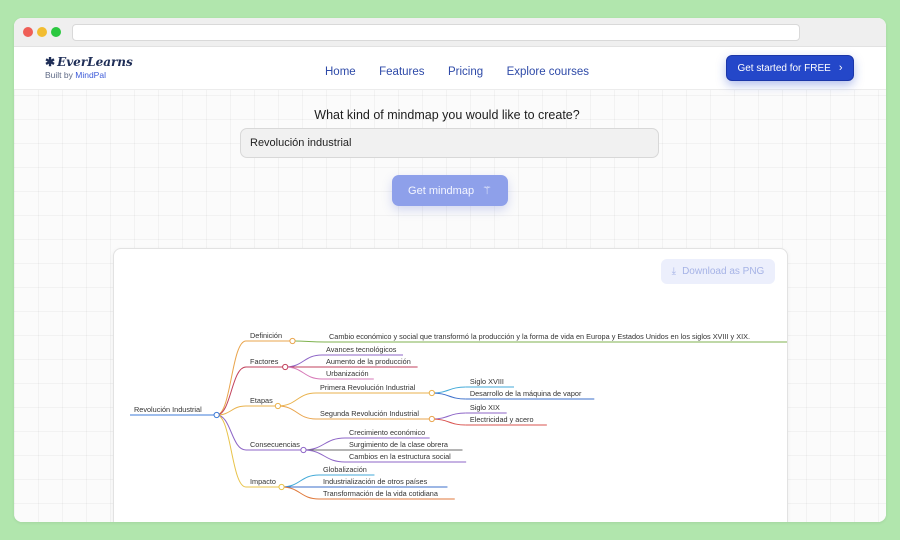 The width and height of the screenshot is (900, 540). Describe the element at coordinates (375, 481) in the screenshot. I see `mindmap-node-4-1: Industrialización de otros países` at that location.